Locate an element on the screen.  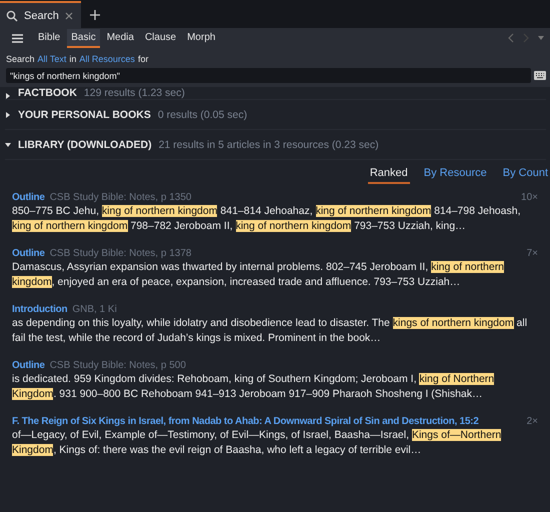
hit-count: 7× is located at coordinates (532, 253).